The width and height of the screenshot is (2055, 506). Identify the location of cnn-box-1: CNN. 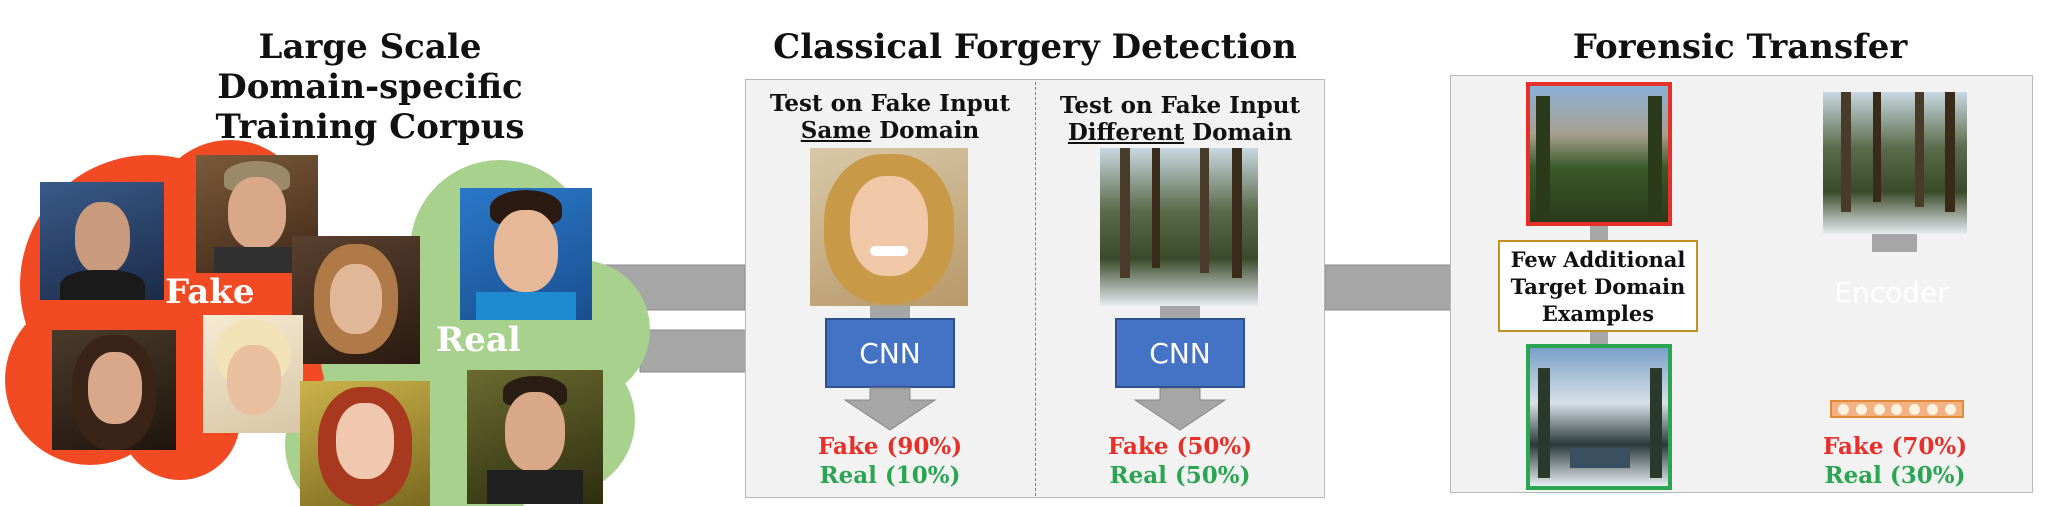
(890, 353).